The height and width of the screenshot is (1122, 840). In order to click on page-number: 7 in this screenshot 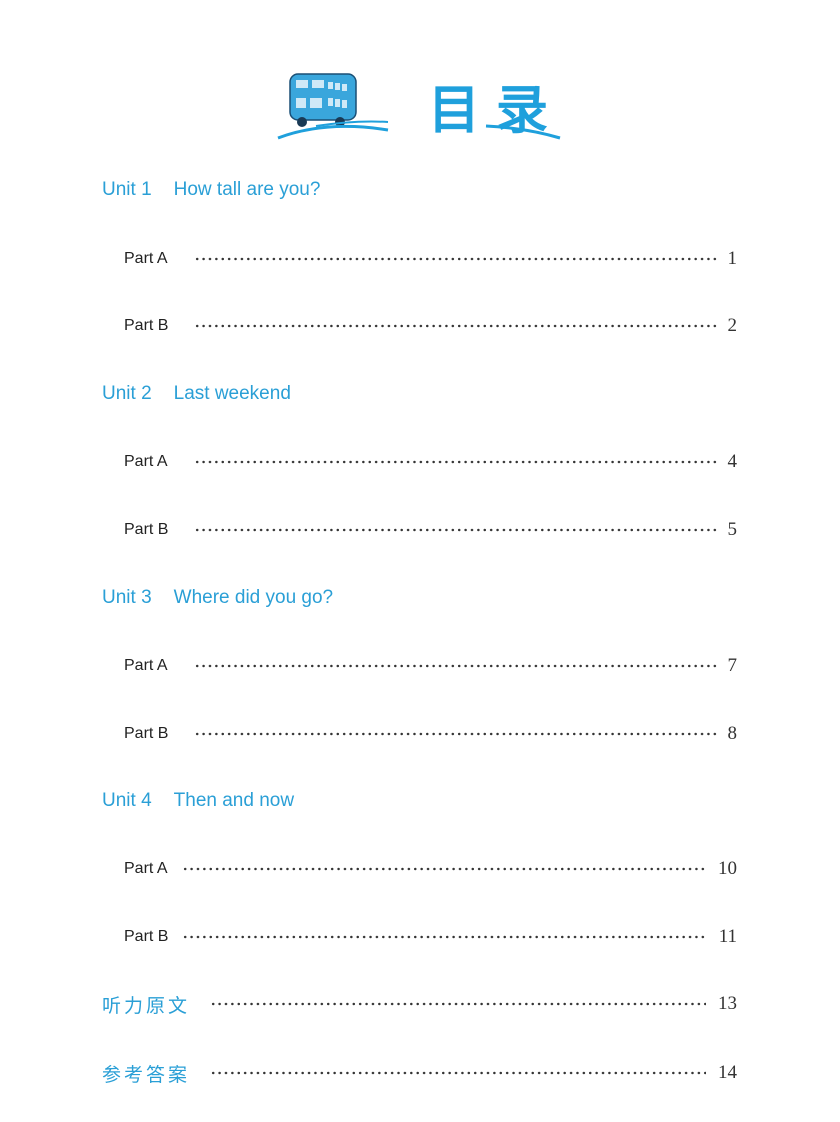, I will do `click(732, 665)`.